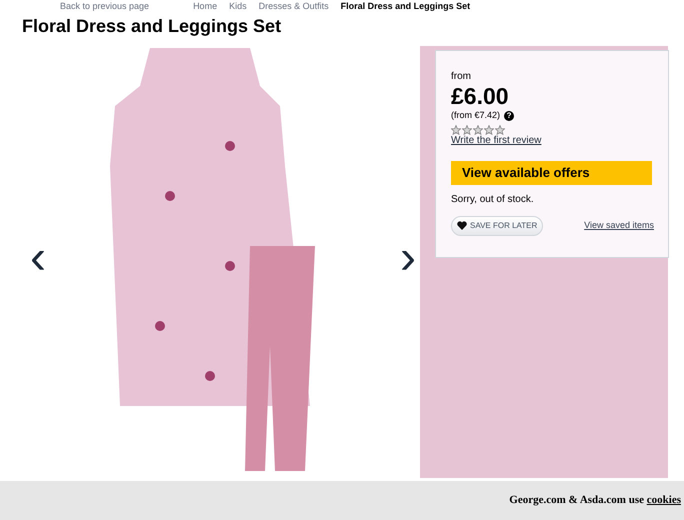 Image resolution: width=684 pixels, height=520 pixels. I want to click on write-review-link: Write the first review, so click(552, 140).